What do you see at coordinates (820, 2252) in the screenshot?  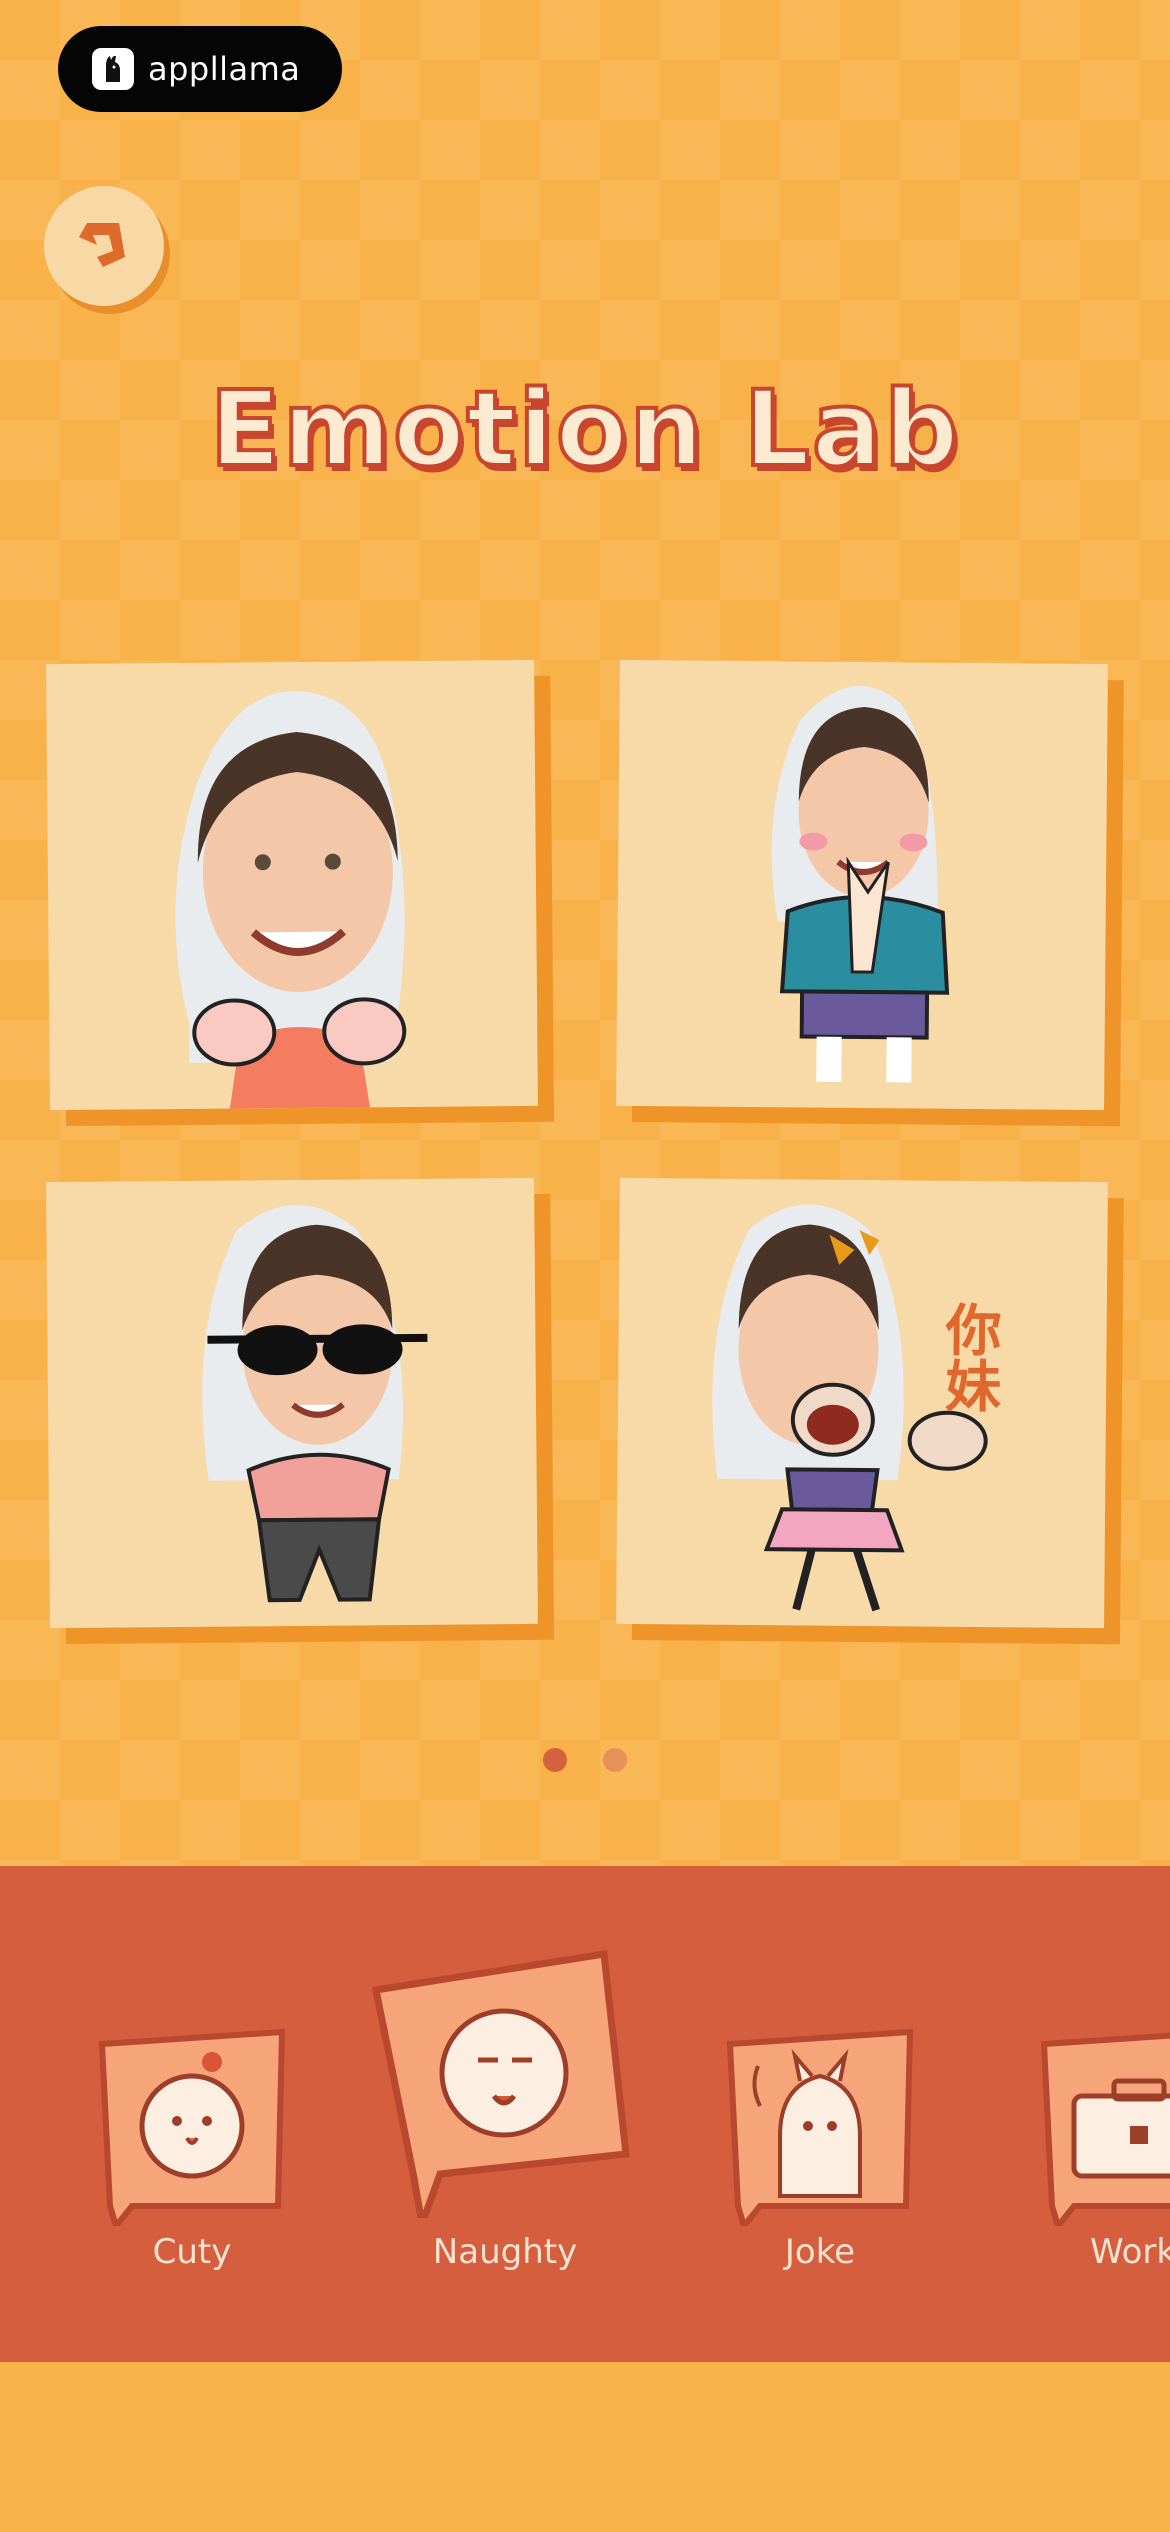 I see `category-label-joke: Joke` at bounding box center [820, 2252].